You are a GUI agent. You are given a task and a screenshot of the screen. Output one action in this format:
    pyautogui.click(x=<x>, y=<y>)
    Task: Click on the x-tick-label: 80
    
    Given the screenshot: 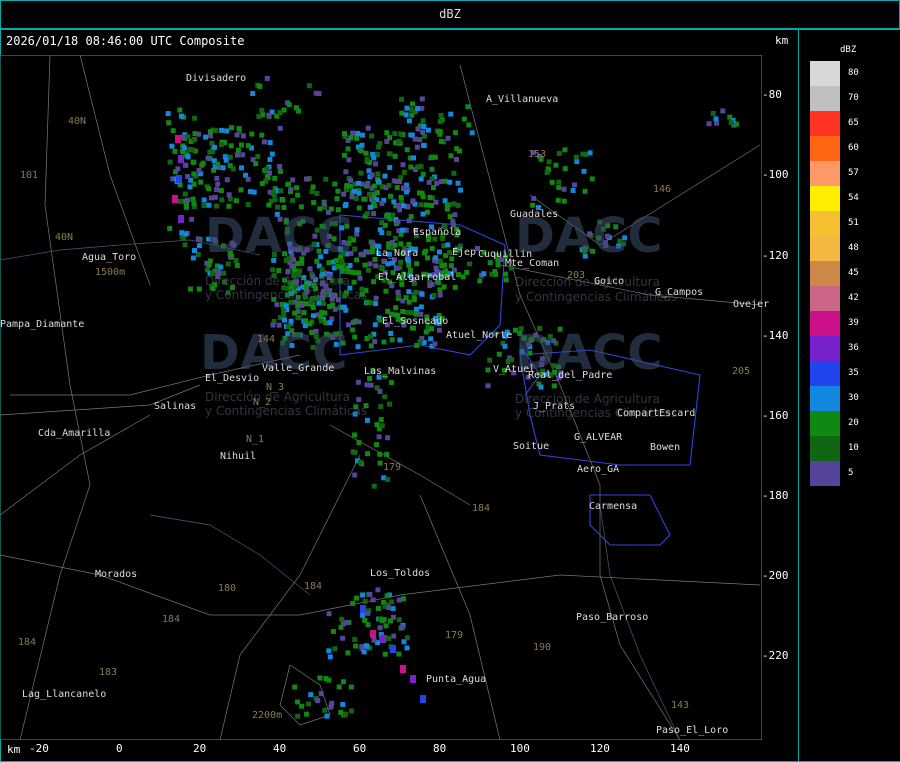 What is the action you would take?
    pyautogui.click(x=440, y=748)
    